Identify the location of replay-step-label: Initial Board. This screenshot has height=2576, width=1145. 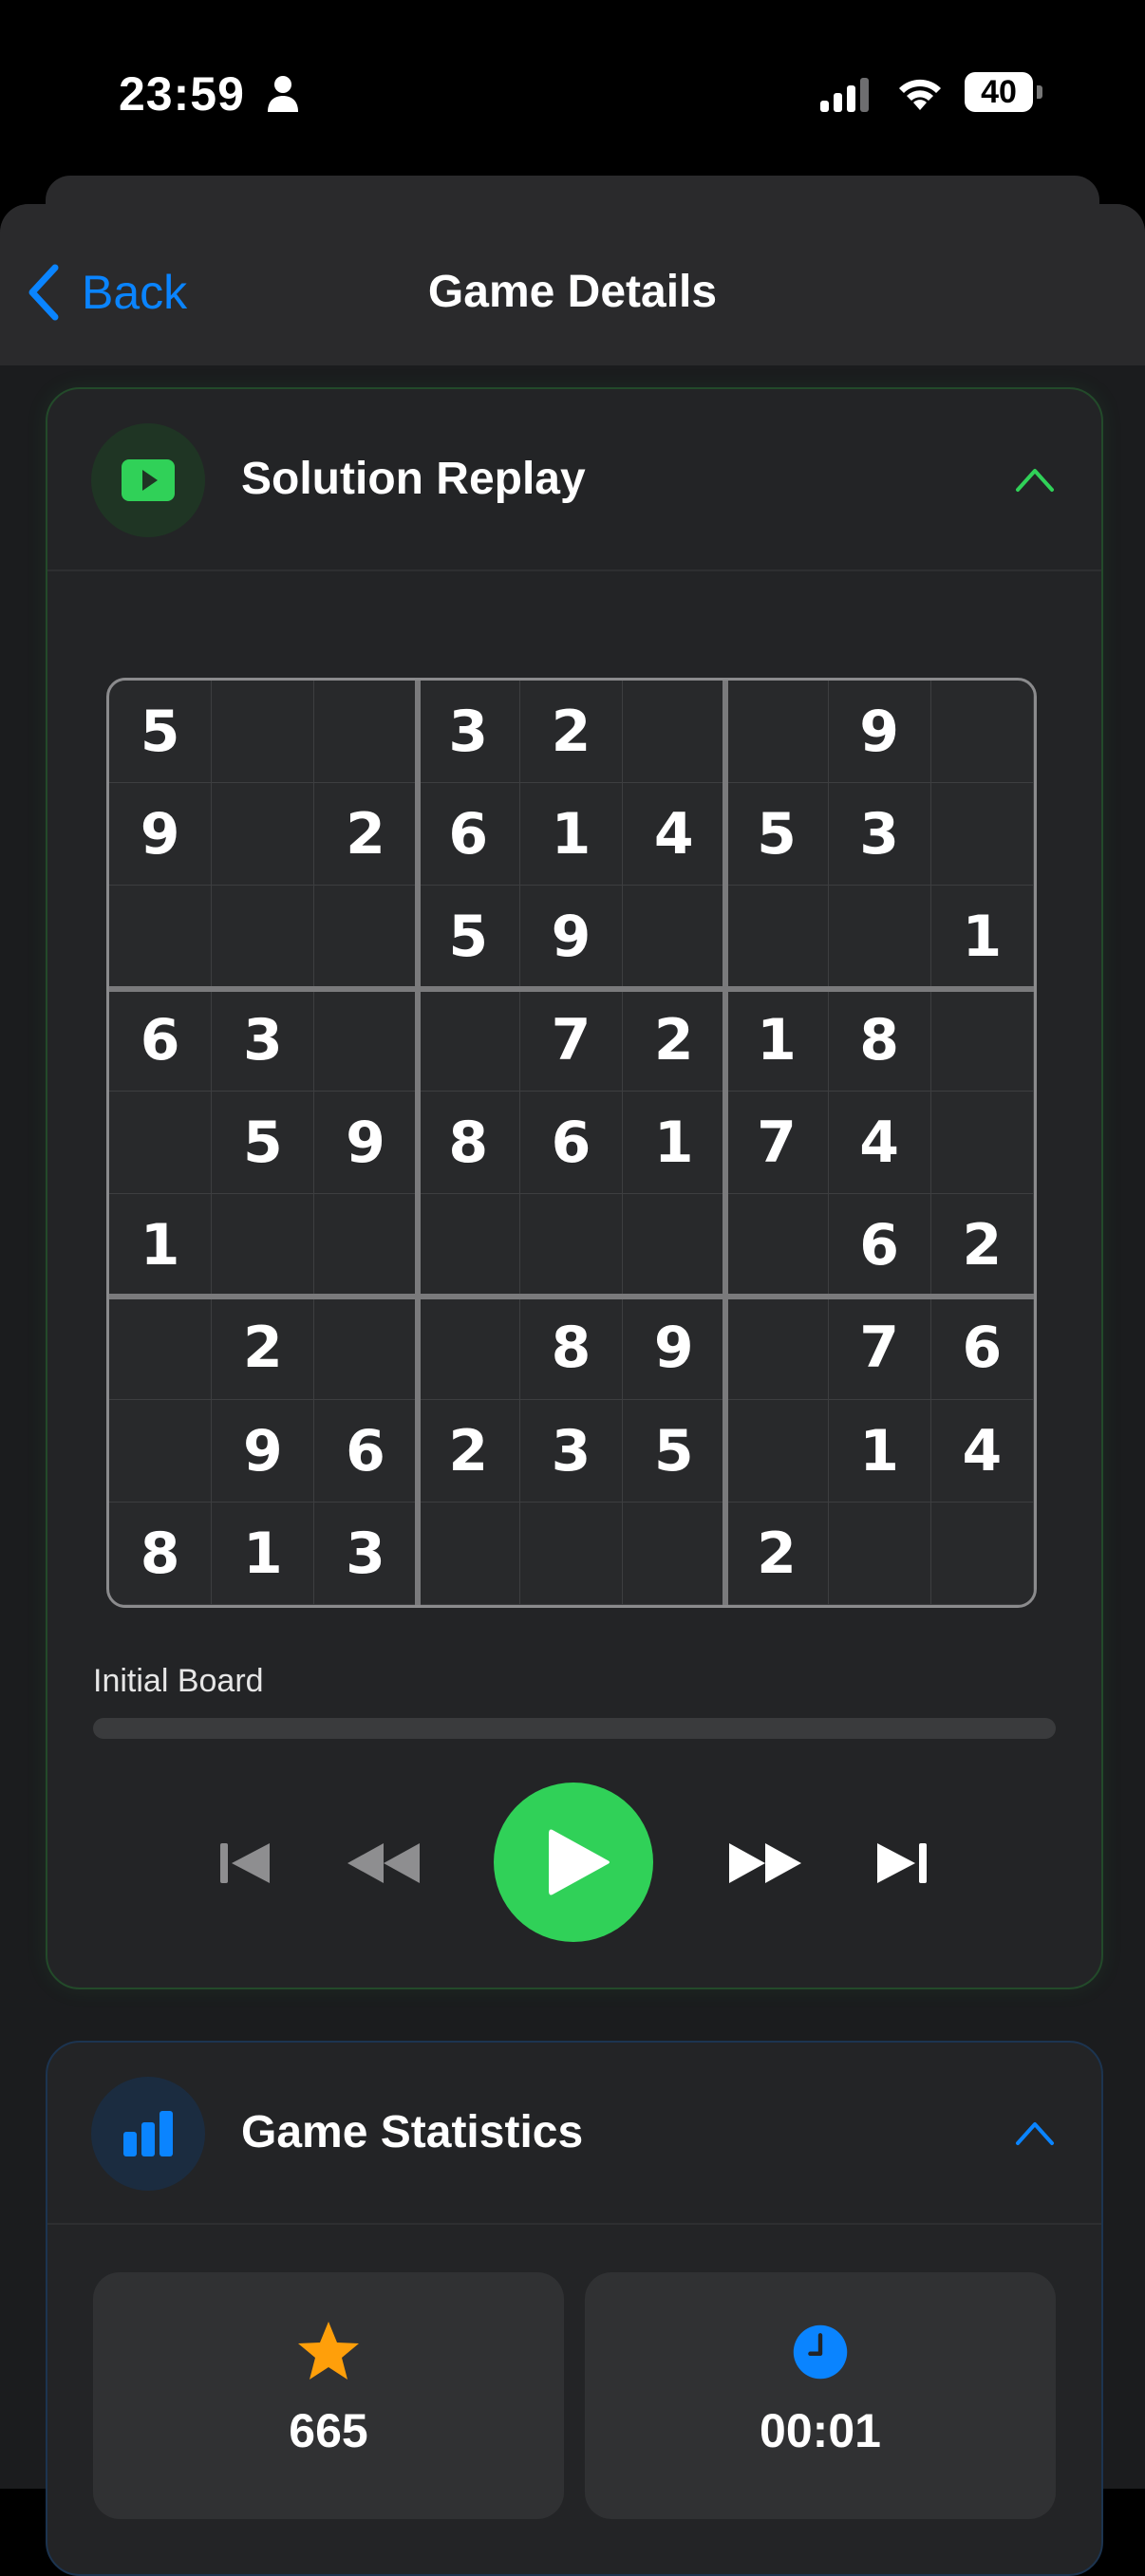
(178, 1681).